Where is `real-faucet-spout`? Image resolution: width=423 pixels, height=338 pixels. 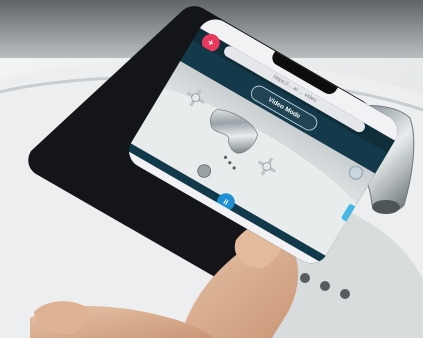 real-faucet-spout is located at coordinates (386, 207).